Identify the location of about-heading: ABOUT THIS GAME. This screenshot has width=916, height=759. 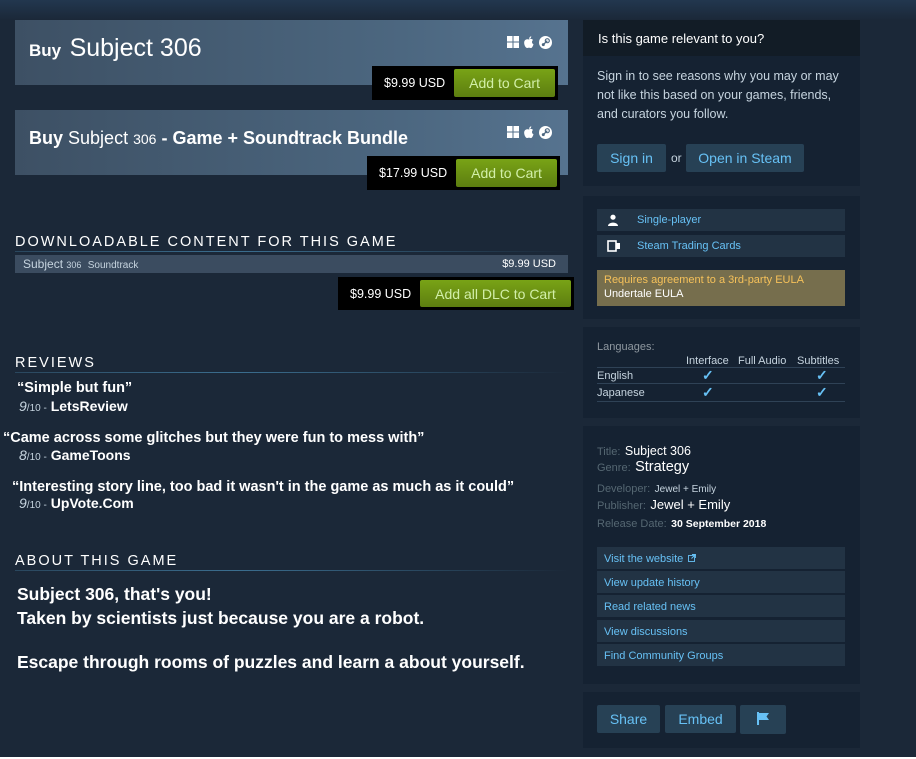
(291, 562).